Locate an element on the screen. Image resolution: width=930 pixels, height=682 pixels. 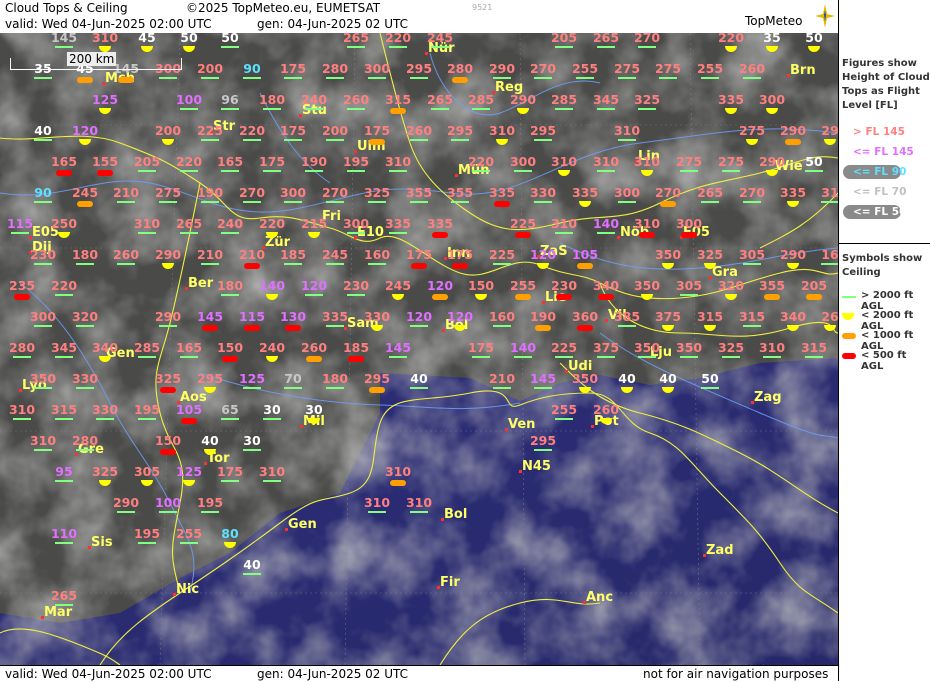
flight-level-value: 105 is located at coordinates (189, 409).